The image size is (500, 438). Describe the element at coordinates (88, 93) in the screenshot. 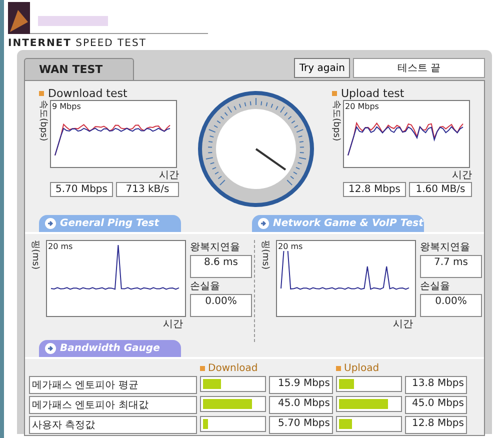

I see `chart-title: Download test` at that location.